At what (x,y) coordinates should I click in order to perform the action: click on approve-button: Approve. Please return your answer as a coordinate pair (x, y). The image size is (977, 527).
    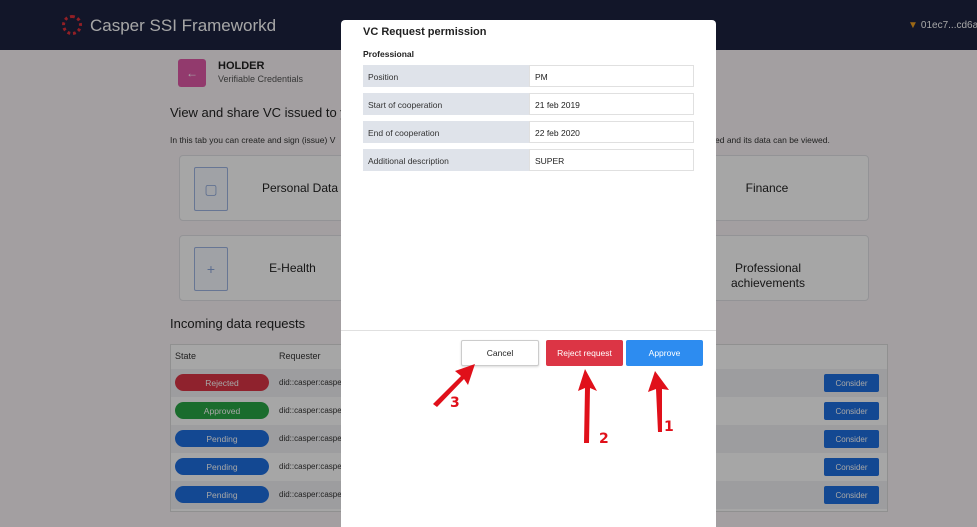
    Looking at the image, I should click on (664, 353).